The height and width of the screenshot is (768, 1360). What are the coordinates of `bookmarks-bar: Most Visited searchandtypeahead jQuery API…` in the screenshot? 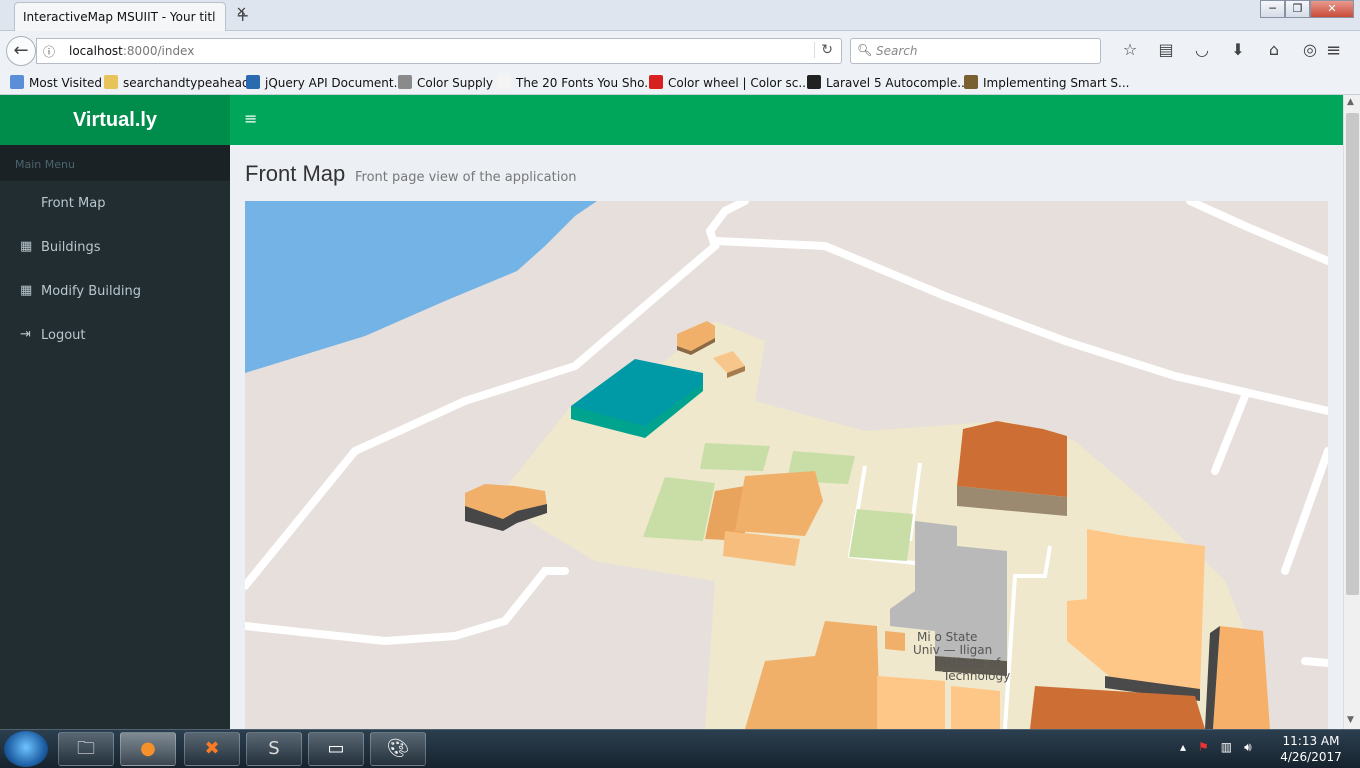 It's located at (680, 83).